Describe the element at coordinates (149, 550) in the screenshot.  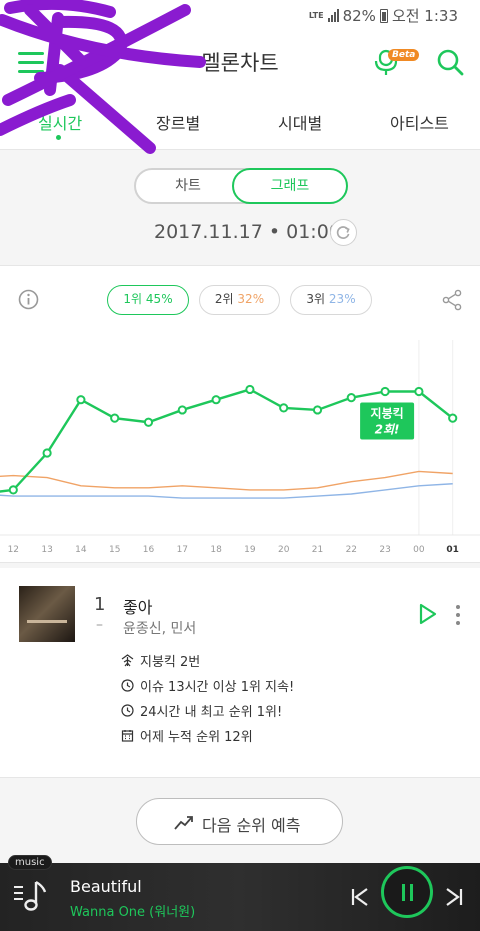
I see `x-tick-label: 16` at that location.